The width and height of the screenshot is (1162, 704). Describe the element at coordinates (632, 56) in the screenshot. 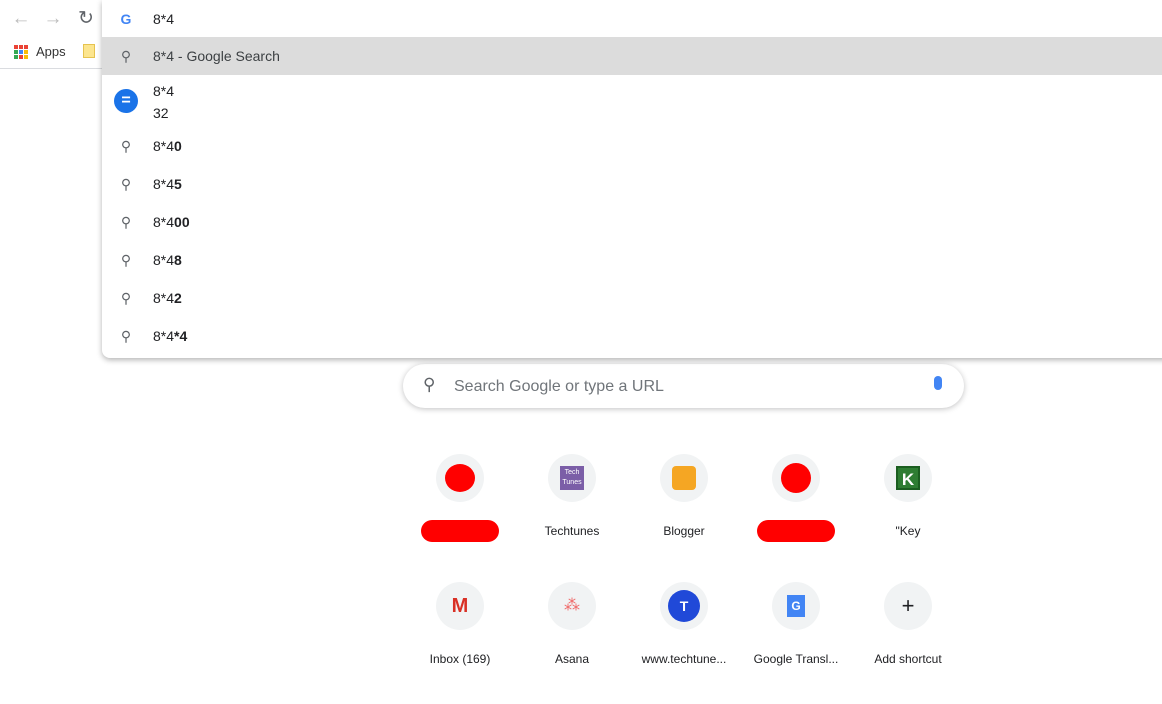

I see `suggestion-google-search: ⚲ 8*4 - Google Search` at that location.